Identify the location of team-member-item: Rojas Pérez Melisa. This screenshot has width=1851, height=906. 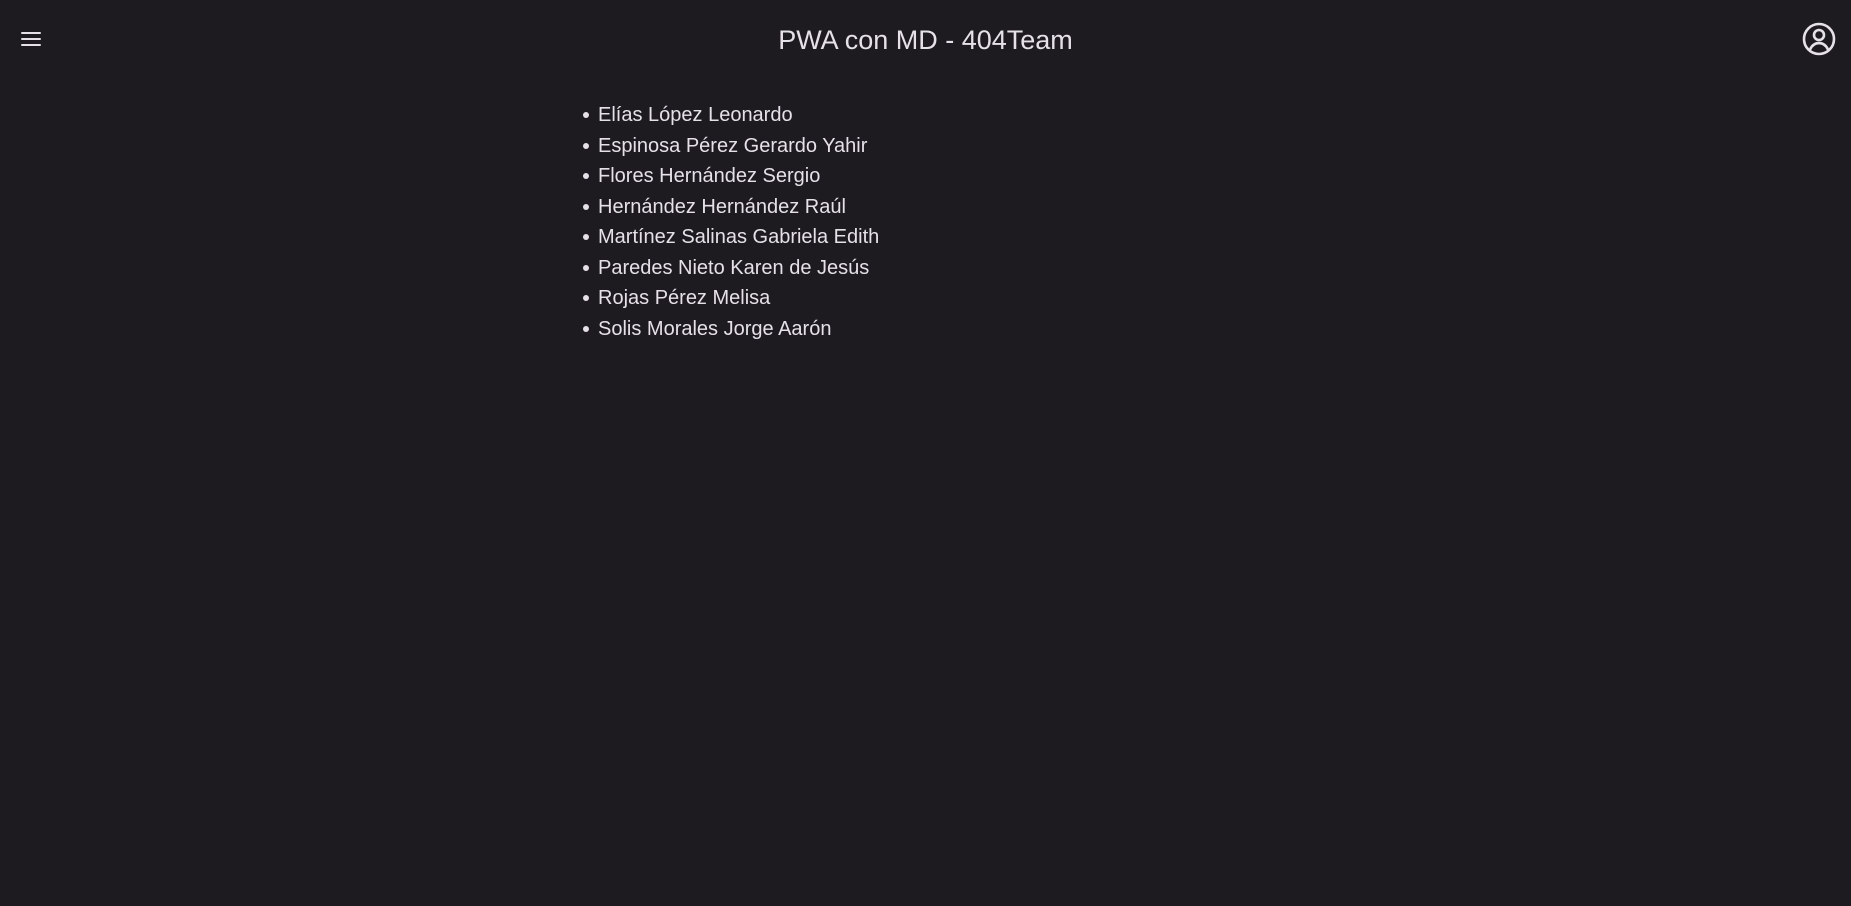
(731, 298).